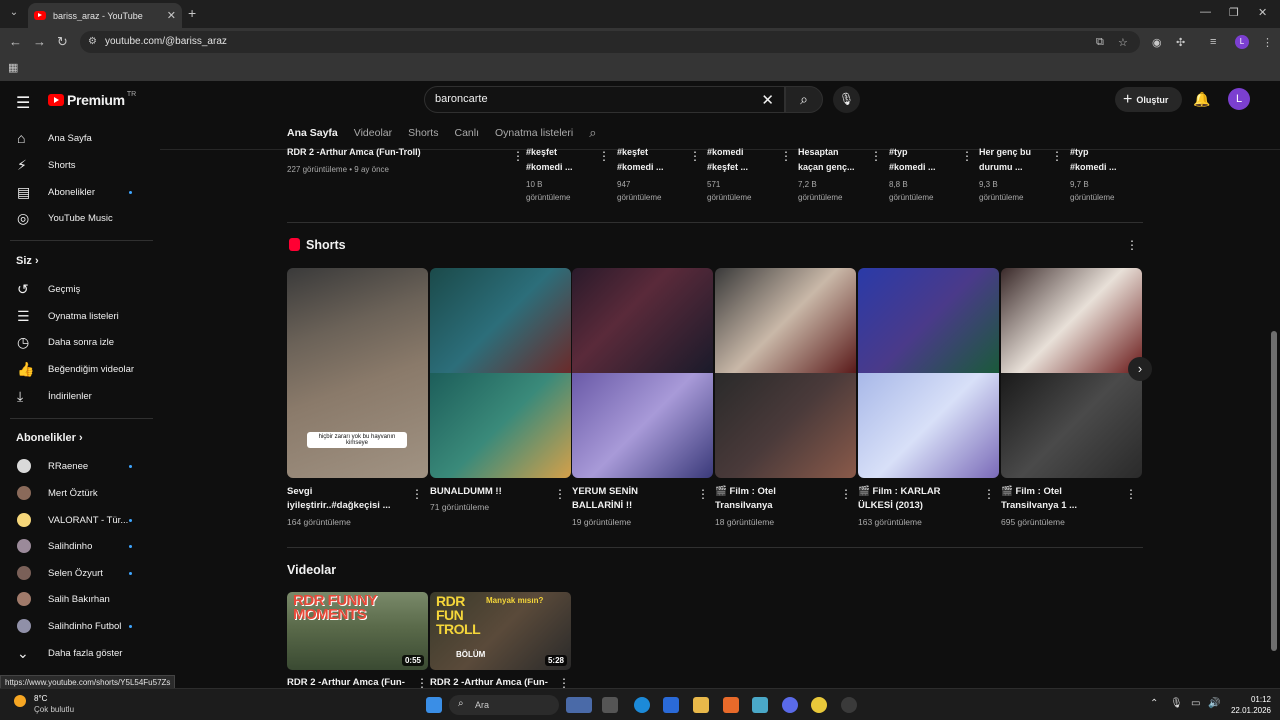 The height and width of the screenshot is (720, 1280). What do you see at coordinates (92, 41) in the screenshot?
I see `site-info-icon: ⚙` at bounding box center [92, 41].